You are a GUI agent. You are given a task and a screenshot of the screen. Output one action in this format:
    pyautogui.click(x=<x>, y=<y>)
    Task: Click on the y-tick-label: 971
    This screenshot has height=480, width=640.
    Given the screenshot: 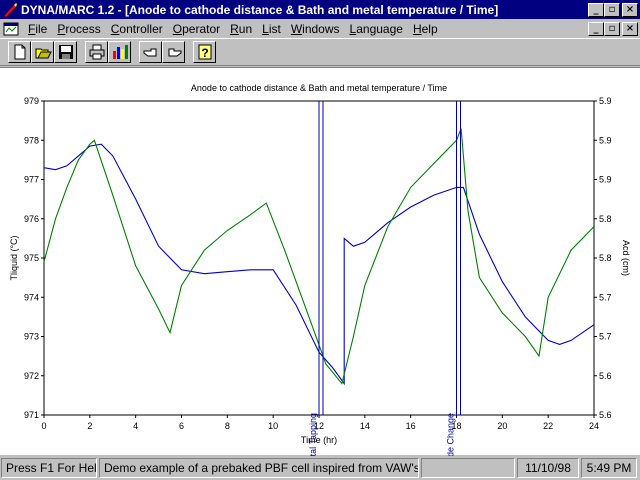 What is the action you would take?
    pyautogui.click(x=31, y=415)
    